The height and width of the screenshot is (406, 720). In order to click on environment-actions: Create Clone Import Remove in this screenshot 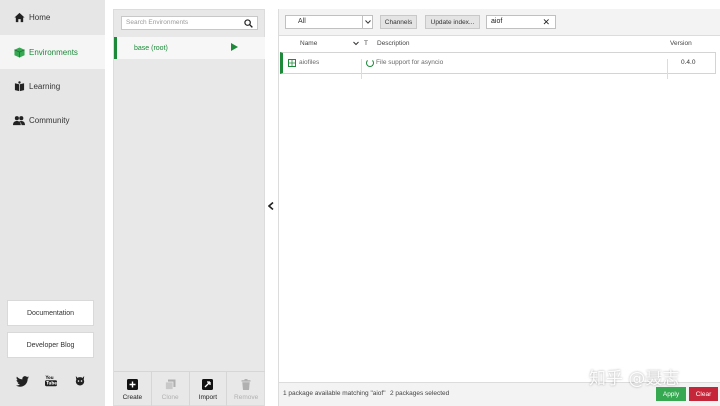, I will do `click(189, 388)`.